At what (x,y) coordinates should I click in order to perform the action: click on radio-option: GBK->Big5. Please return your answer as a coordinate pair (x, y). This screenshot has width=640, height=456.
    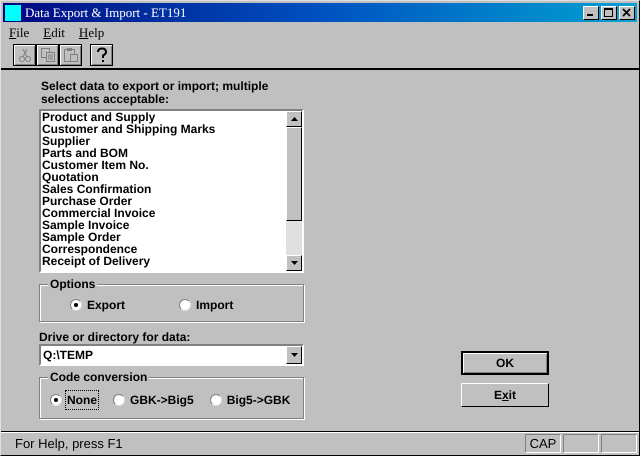
    Looking at the image, I should click on (154, 400).